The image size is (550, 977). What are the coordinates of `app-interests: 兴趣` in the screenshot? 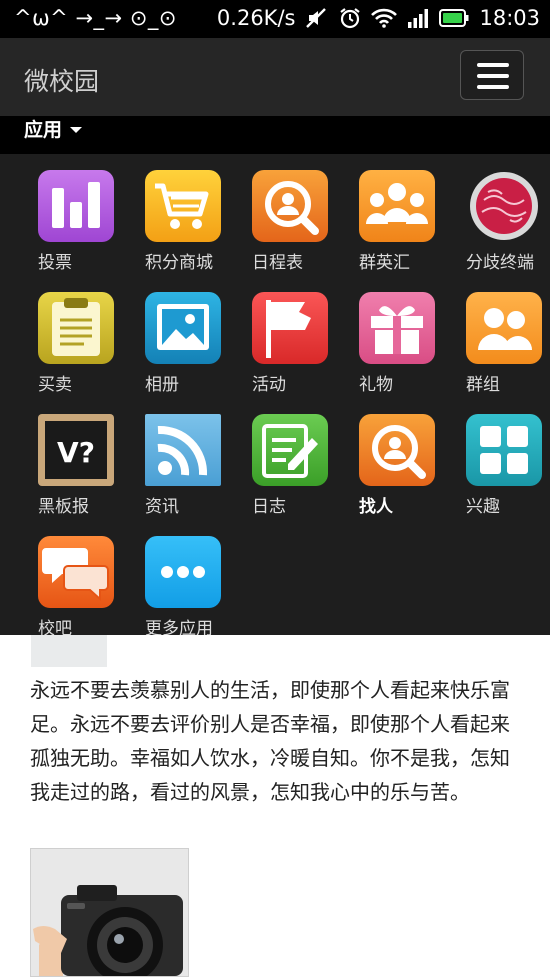 It's located at (506, 457).